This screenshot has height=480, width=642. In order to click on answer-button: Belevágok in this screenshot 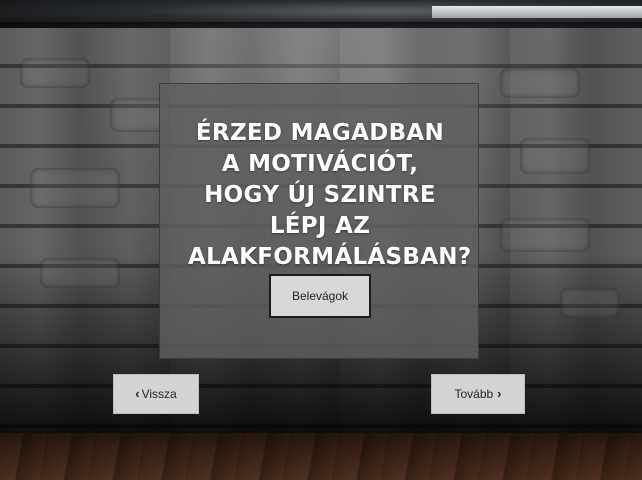, I will do `click(320, 296)`.